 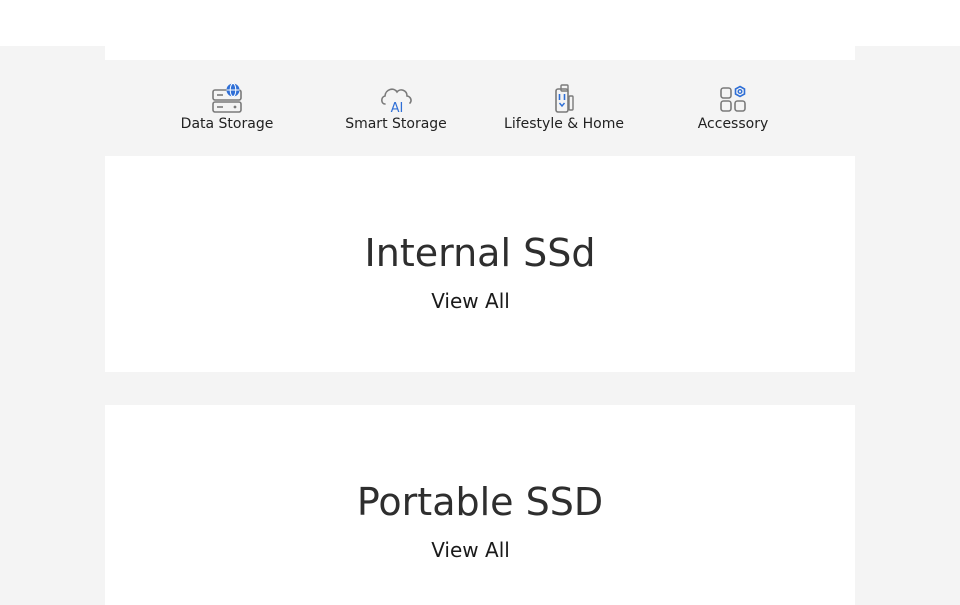 I want to click on server-globe-icon, so click(x=227, y=98).